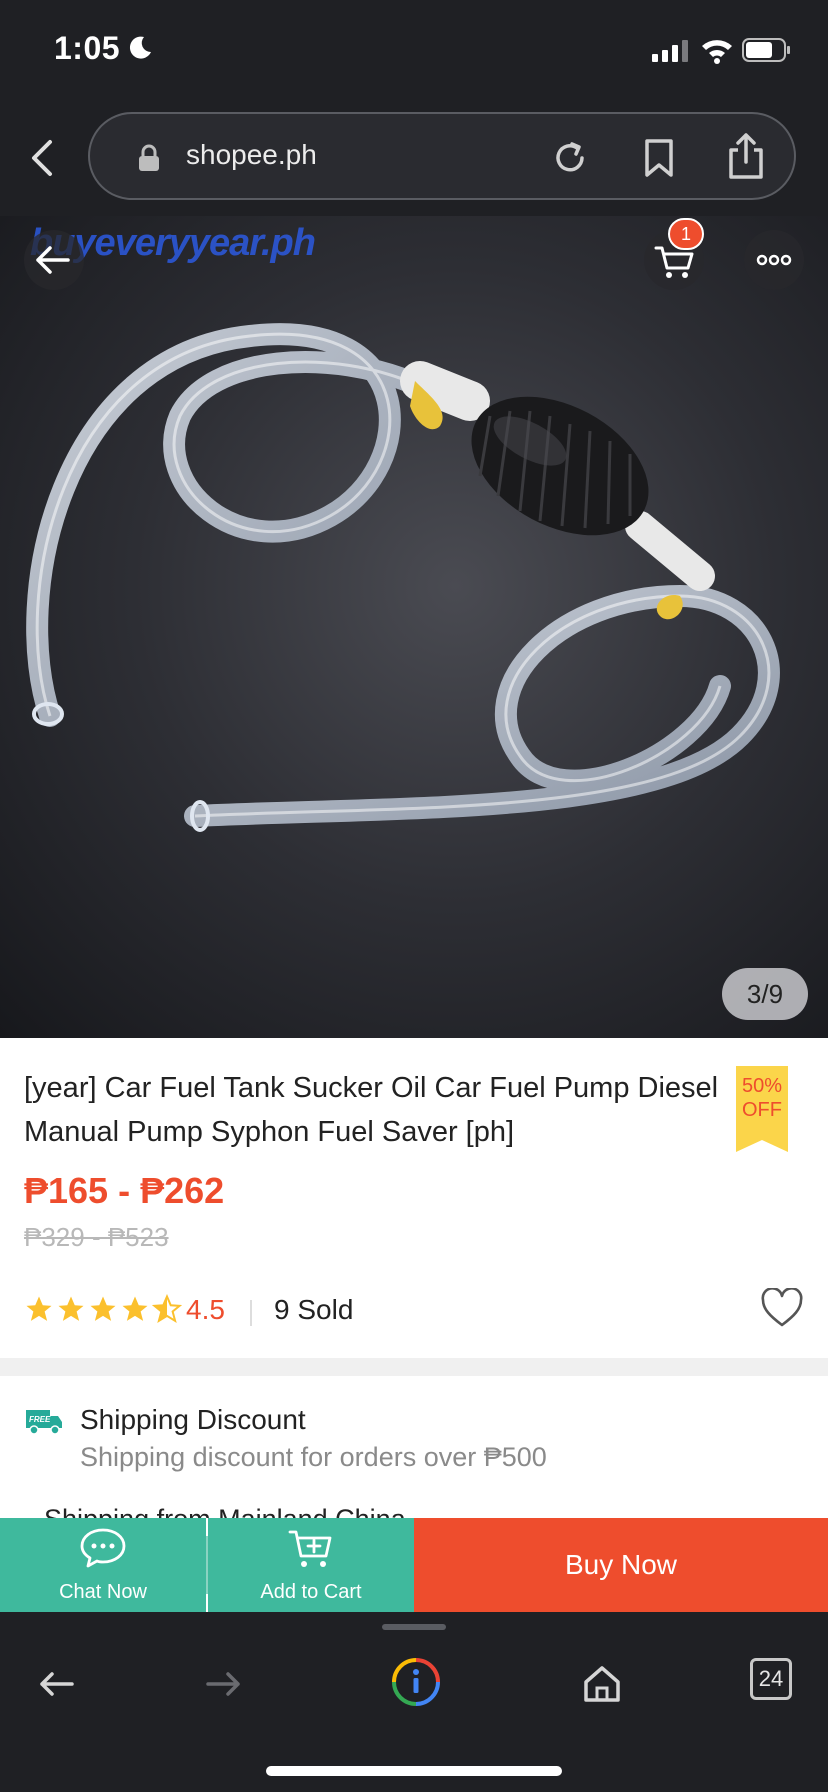 This screenshot has height=1792, width=828. Describe the element at coordinates (103, 1592) in the screenshot. I see `chat-now-label: Chat Now` at that location.